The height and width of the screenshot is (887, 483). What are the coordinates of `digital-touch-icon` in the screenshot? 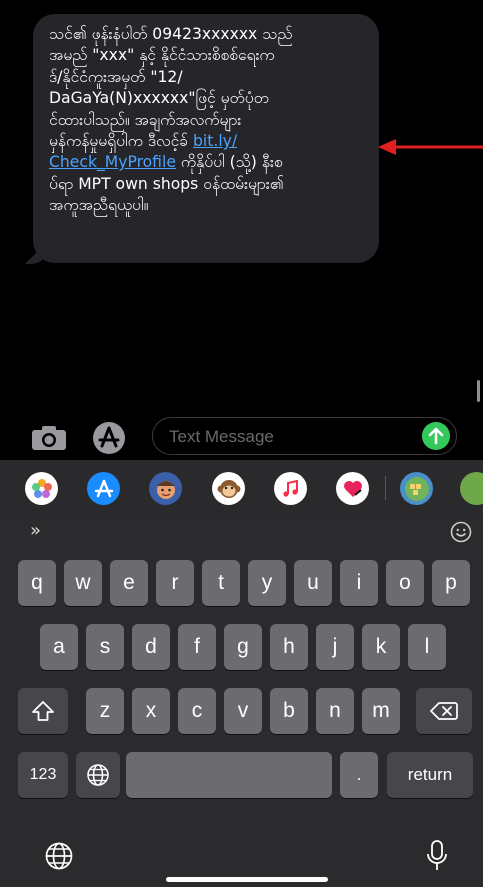 It's located at (352, 488).